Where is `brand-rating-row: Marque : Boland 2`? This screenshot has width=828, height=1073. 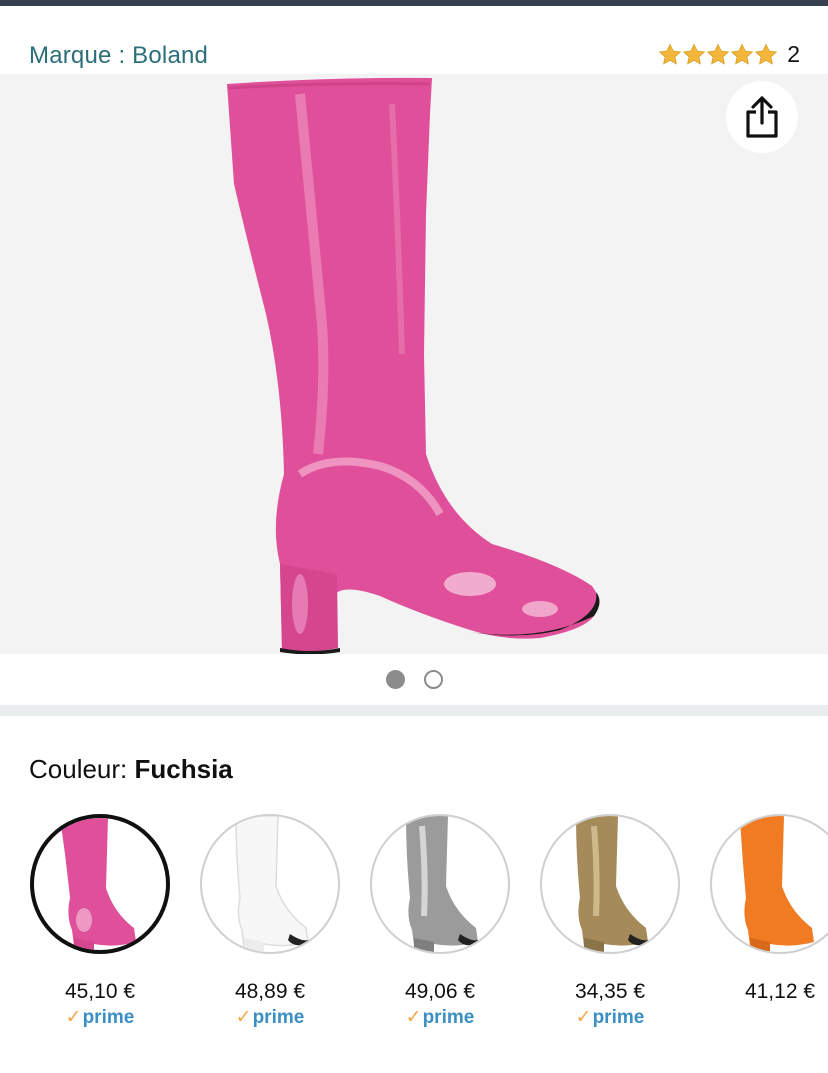
brand-rating-row: Marque : Boland 2 is located at coordinates (414, 56).